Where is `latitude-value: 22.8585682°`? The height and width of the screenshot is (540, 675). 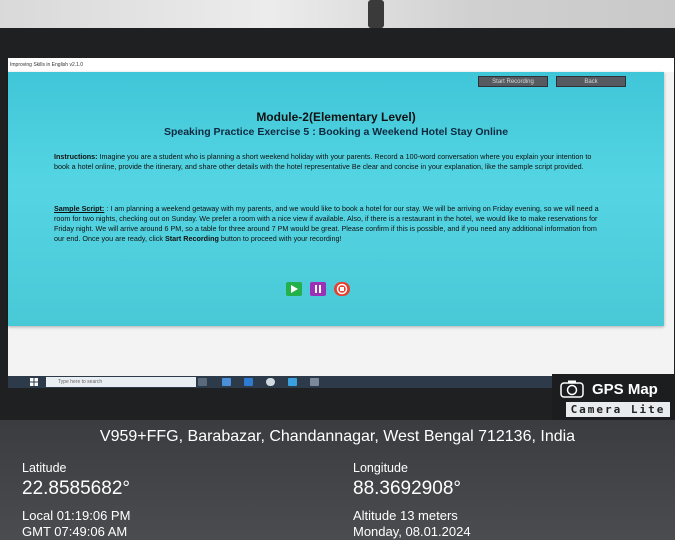 latitude-value: 22.8585682° is located at coordinates (76, 488).